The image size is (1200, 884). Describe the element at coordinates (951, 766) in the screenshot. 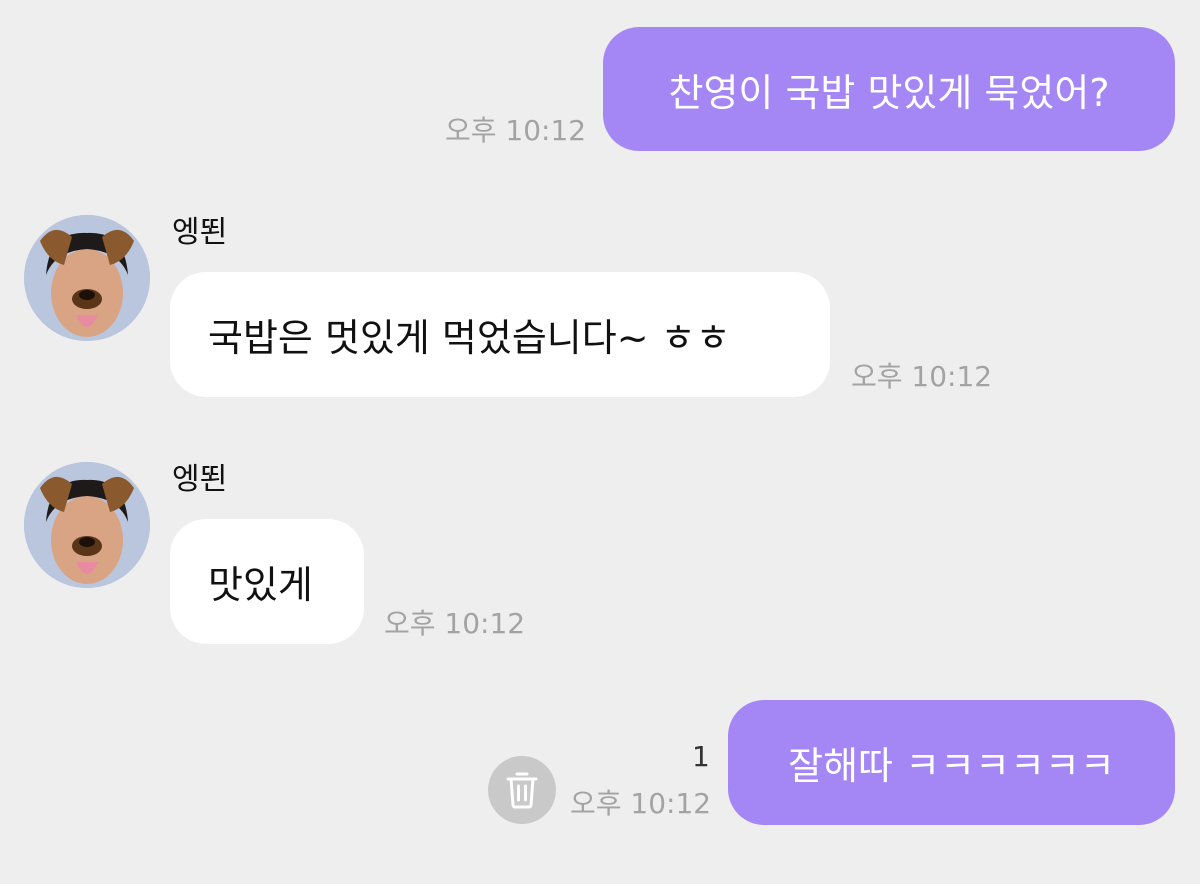

I see `message-4-text: 잘해따 ㅋㅋㅋㅋㅋㅋ` at that location.